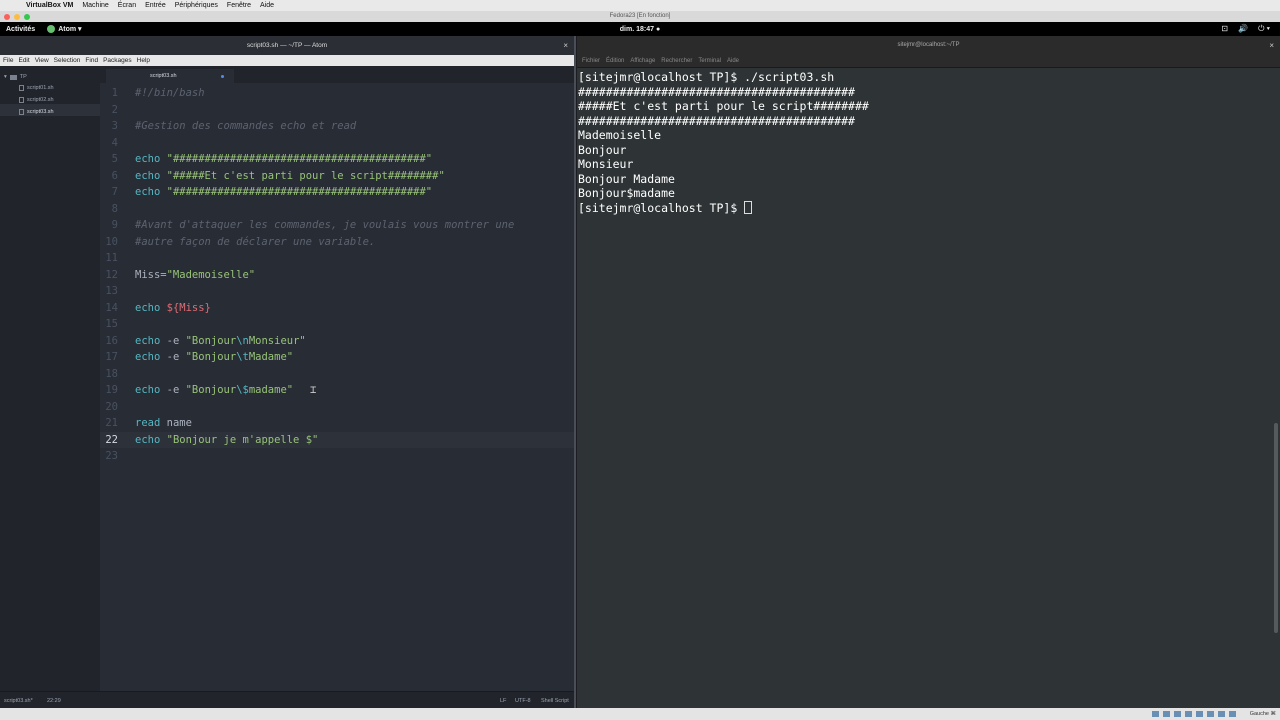 This screenshot has width=1280, height=720. What do you see at coordinates (111, 307) in the screenshot?
I see `line-number: 14` at bounding box center [111, 307].